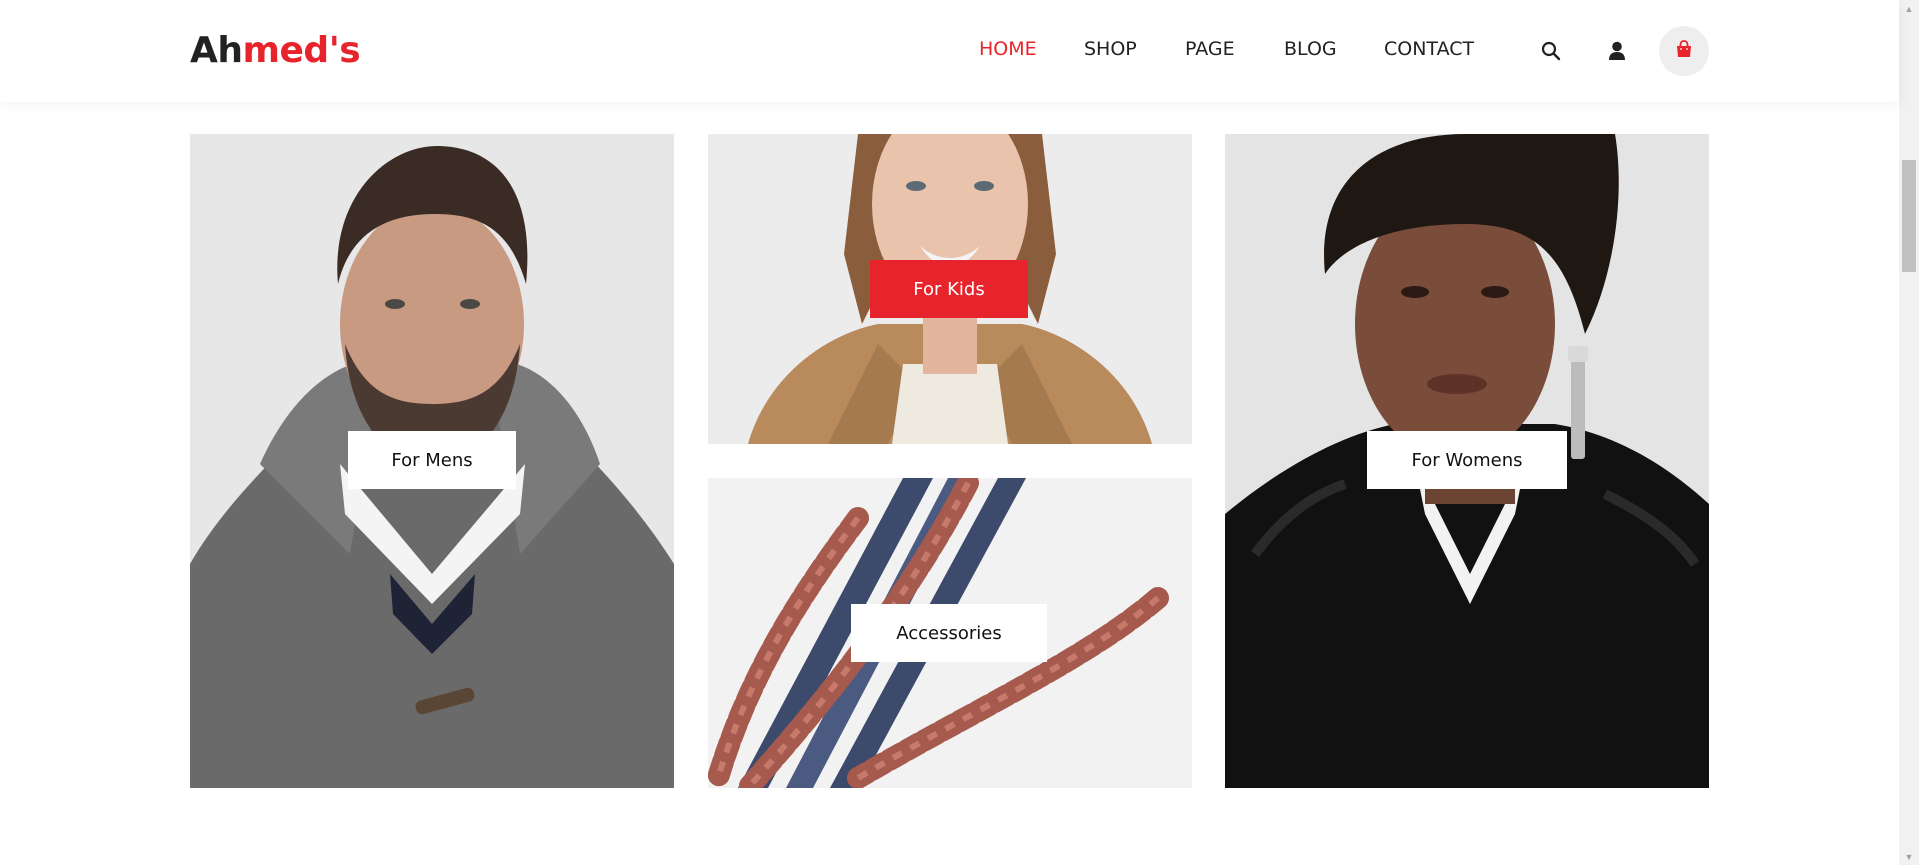 The width and height of the screenshot is (1919, 865). Describe the element at coordinates (216, 50) in the screenshot. I see `logo-text-dark: Ah` at that location.